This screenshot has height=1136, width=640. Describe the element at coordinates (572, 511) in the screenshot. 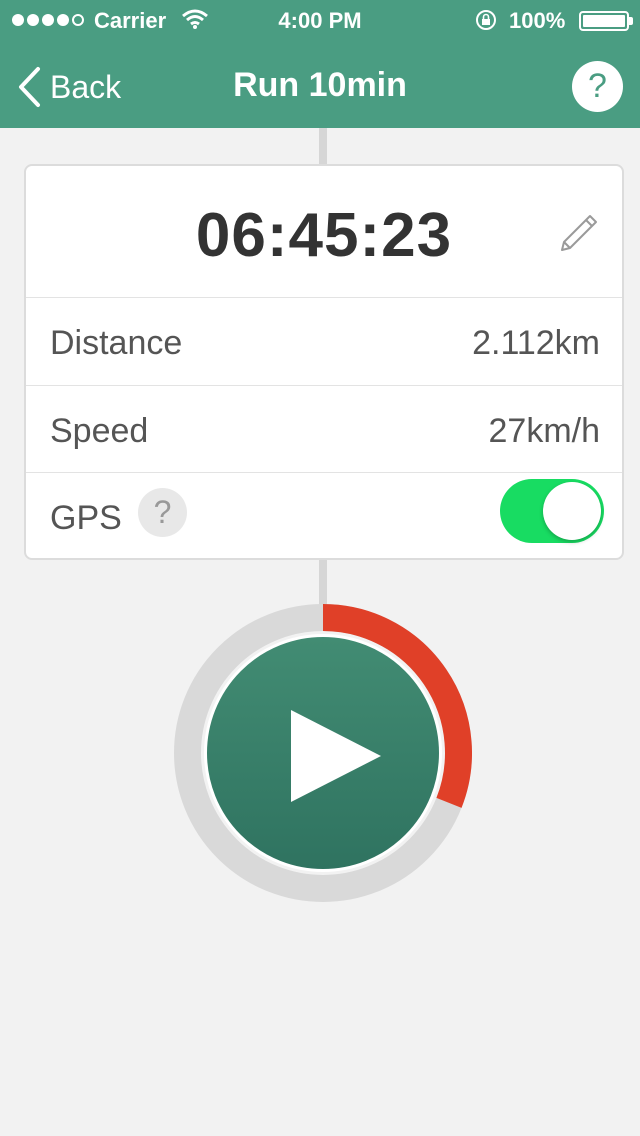

I see `toggle-knob` at that location.